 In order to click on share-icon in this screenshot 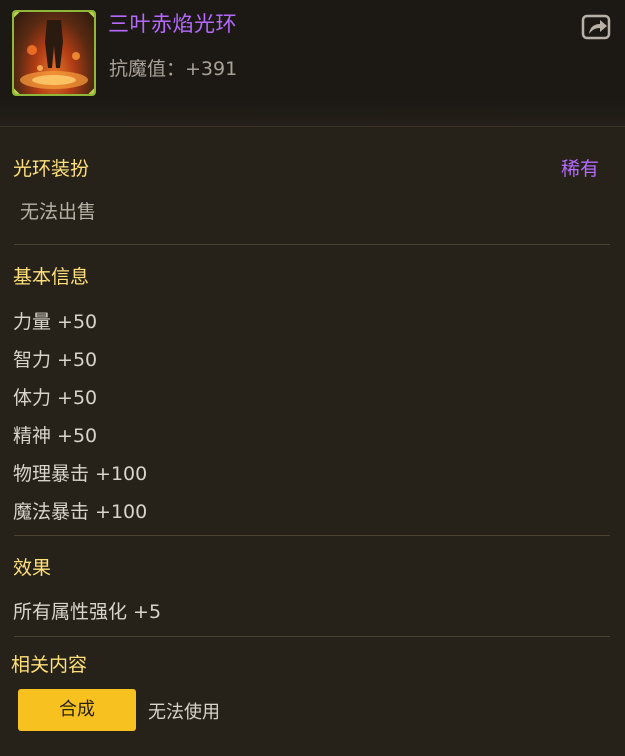, I will do `click(596, 27)`.